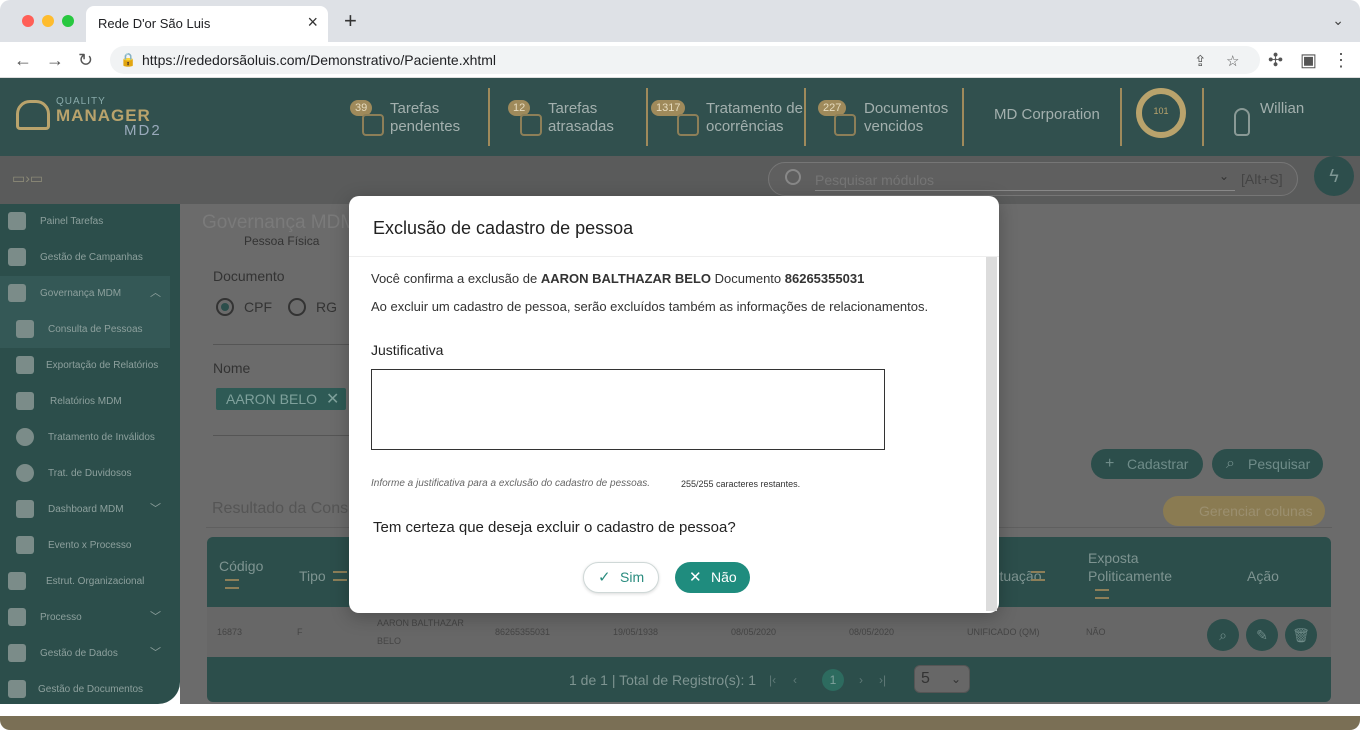 The image size is (1360, 730). What do you see at coordinates (85, 366) in the screenshot?
I see `sidebar-item-exportacao-relatorios: Exportação de Relatórios` at bounding box center [85, 366].